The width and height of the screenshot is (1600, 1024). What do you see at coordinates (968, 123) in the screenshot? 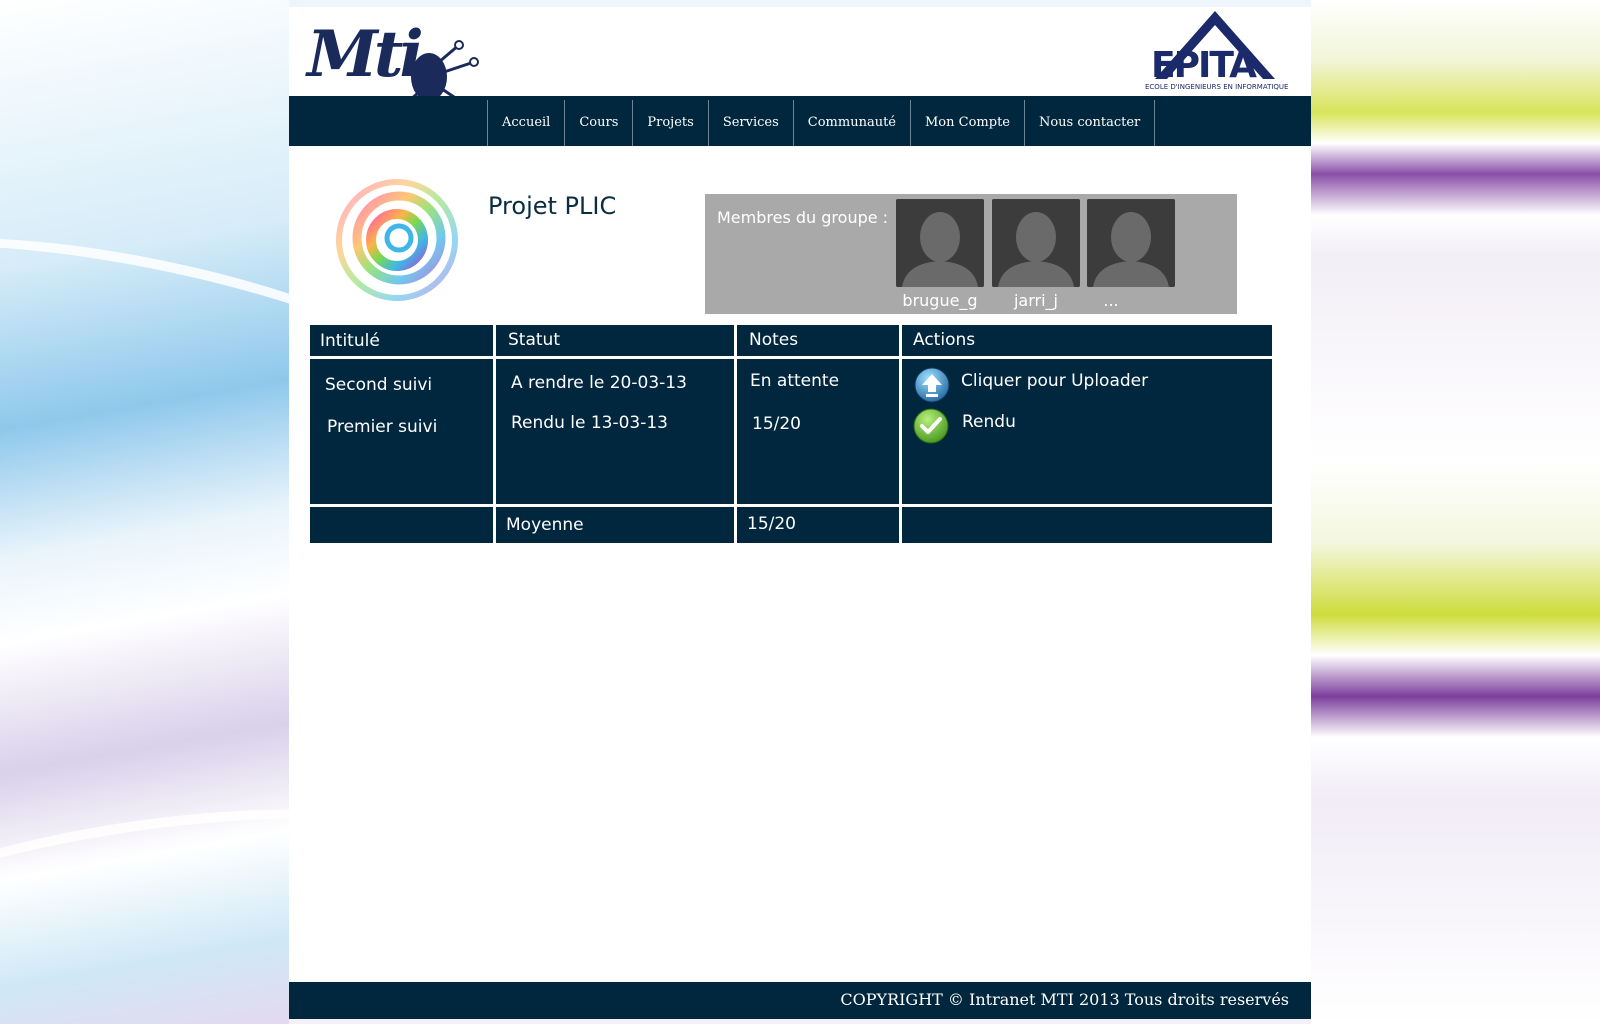
I see `nav-item-mon-compte: Mon Compte` at bounding box center [968, 123].